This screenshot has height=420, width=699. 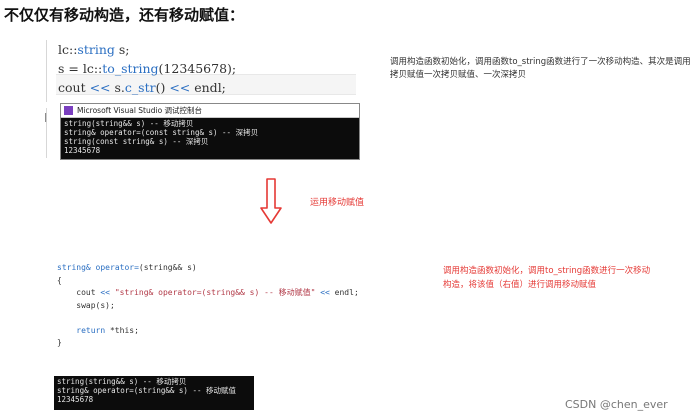 What do you see at coordinates (98, 330) in the screenshot?
I see `code-line: return *this;` at bounding box center [98, 330].